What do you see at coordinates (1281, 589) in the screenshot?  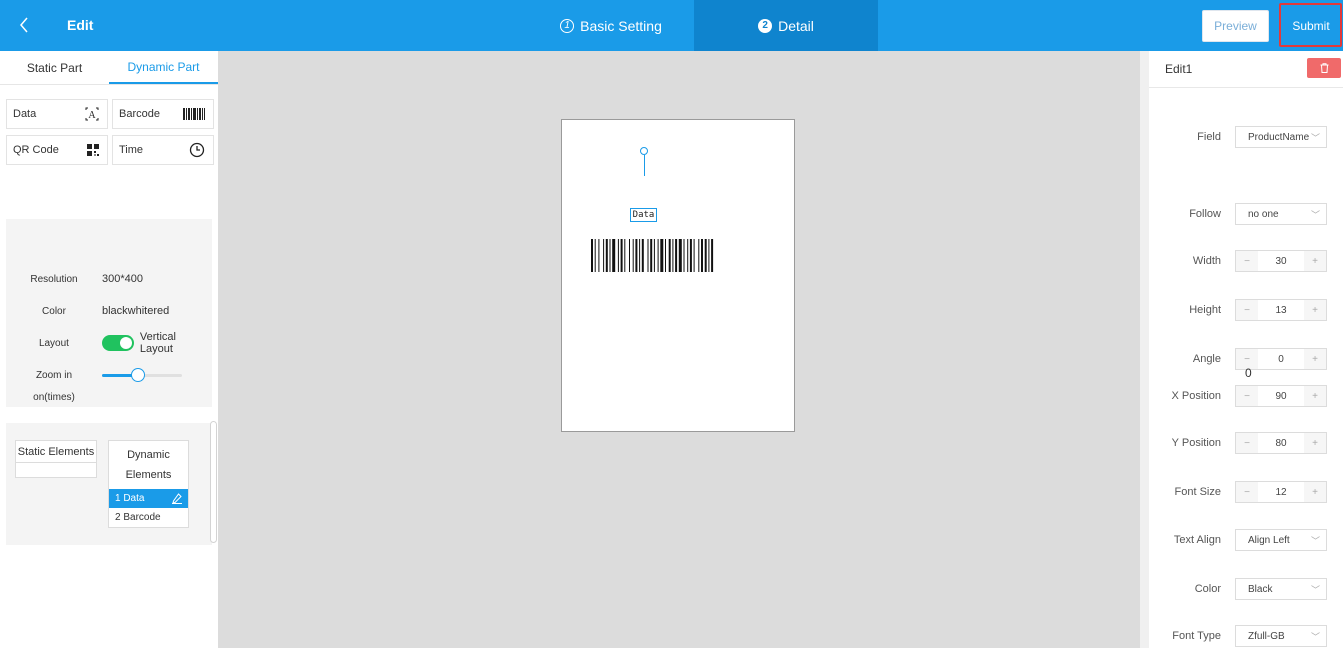 I see `color-select: Black ﹀` at bounding box center [1281, 589].